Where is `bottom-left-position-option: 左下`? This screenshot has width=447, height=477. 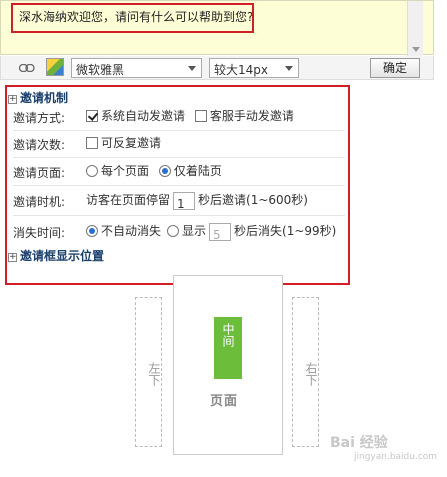
bottom-left-position-option: 左下 is located at coordinates (148, 372).